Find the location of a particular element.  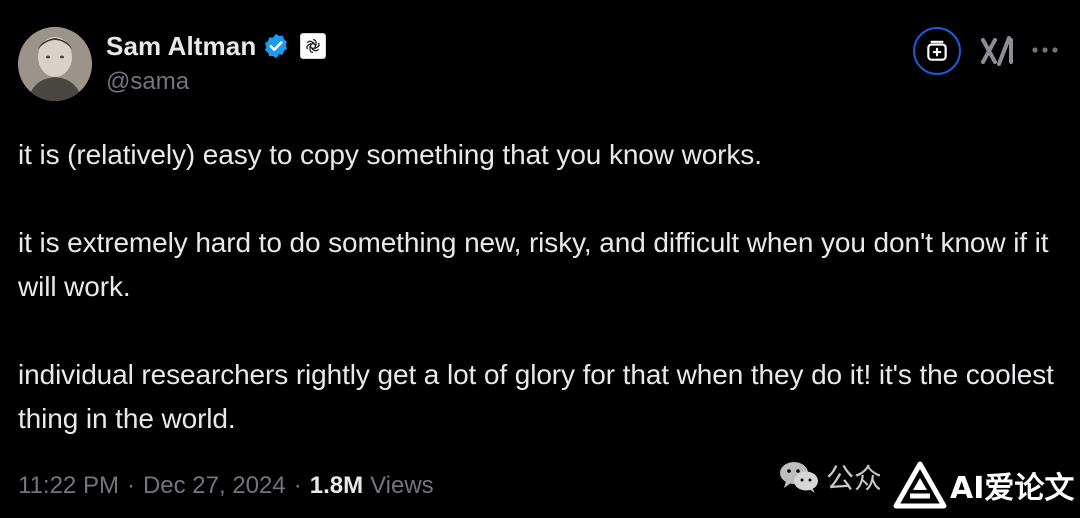

tweet-meta: 11:22 PM · Dec 27, 2024 · 1.8M Views is located at coordinates (226, 486).